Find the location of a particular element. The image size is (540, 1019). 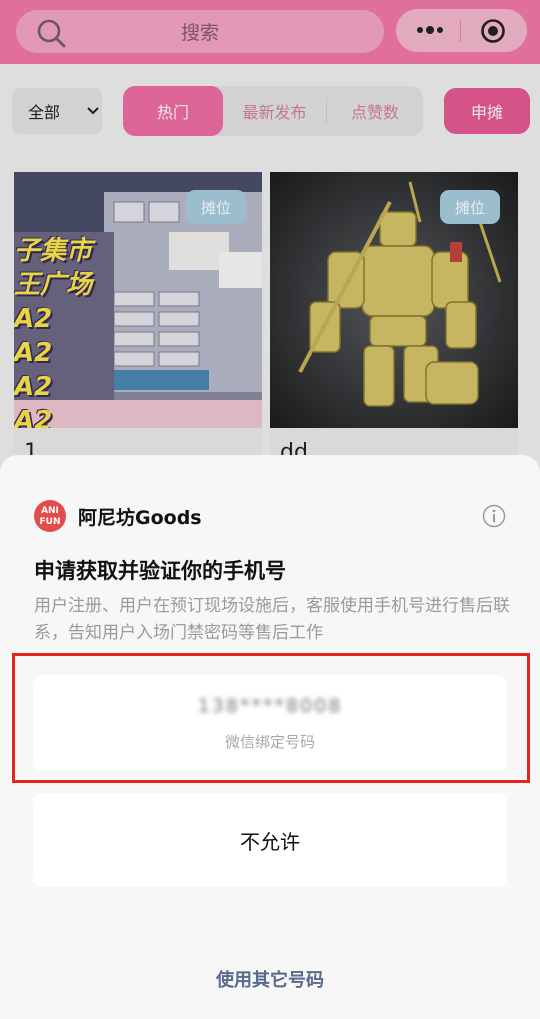

sheet-title: 申请获取并验证你的手机号 is located at coordinates (160, 571).